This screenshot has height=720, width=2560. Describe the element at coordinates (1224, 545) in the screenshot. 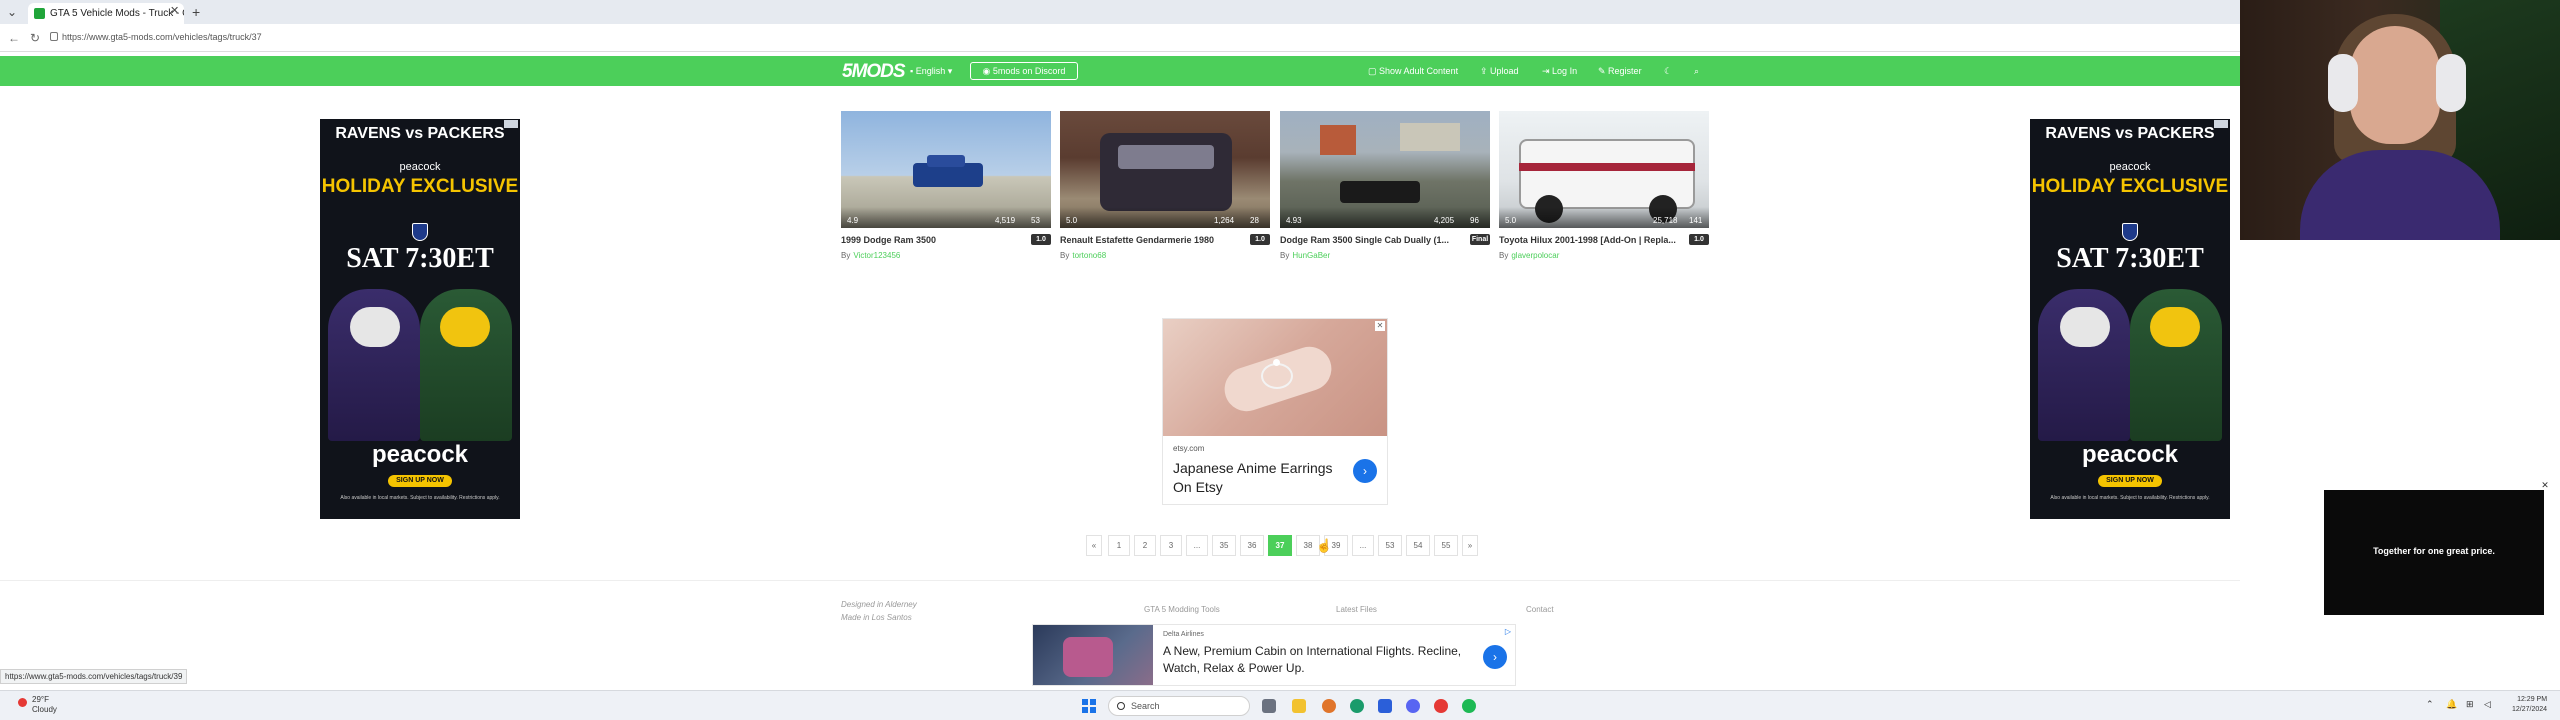

I see `page-35: 35` at that location.